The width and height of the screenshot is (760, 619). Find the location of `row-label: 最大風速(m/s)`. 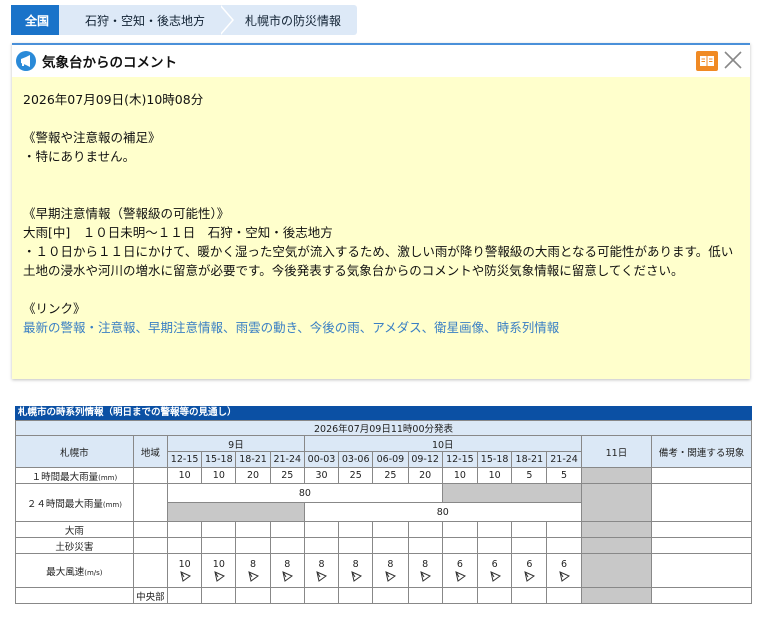

row-label: 最大風速(m/s) is located at coordinates (74, 570).